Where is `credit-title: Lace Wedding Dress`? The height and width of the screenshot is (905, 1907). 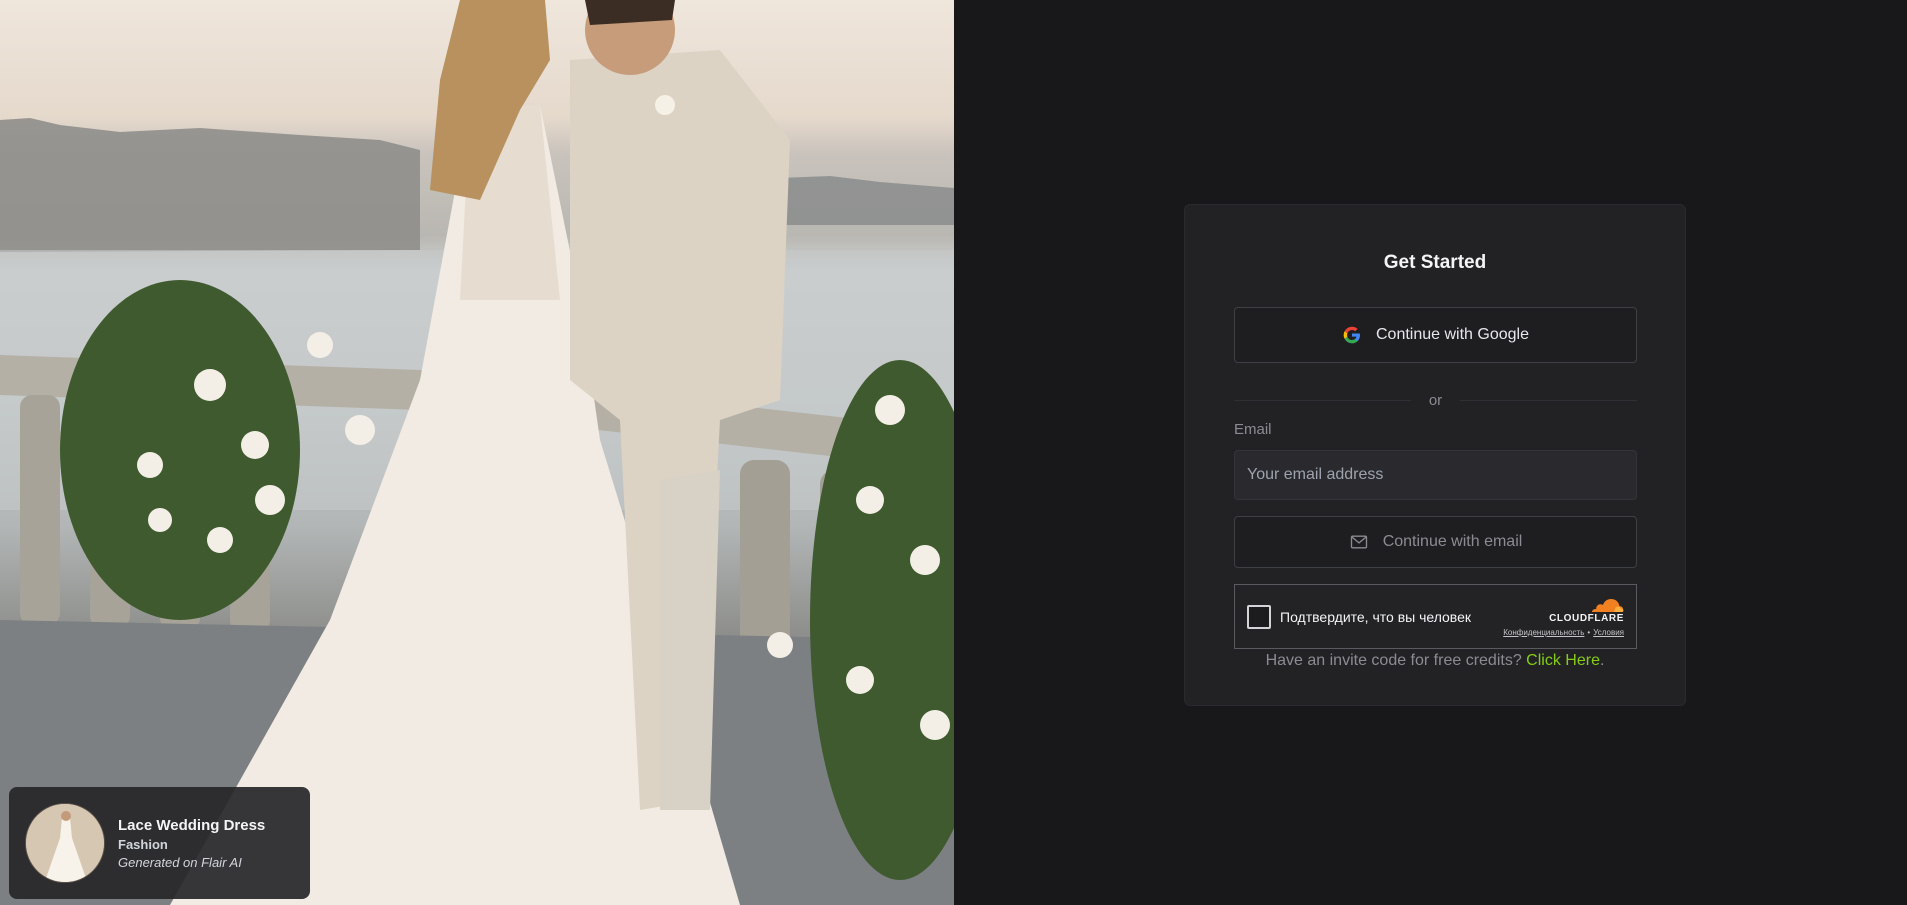 credit-title: Lace Wedding Dress is located at coordinates (192, 825).